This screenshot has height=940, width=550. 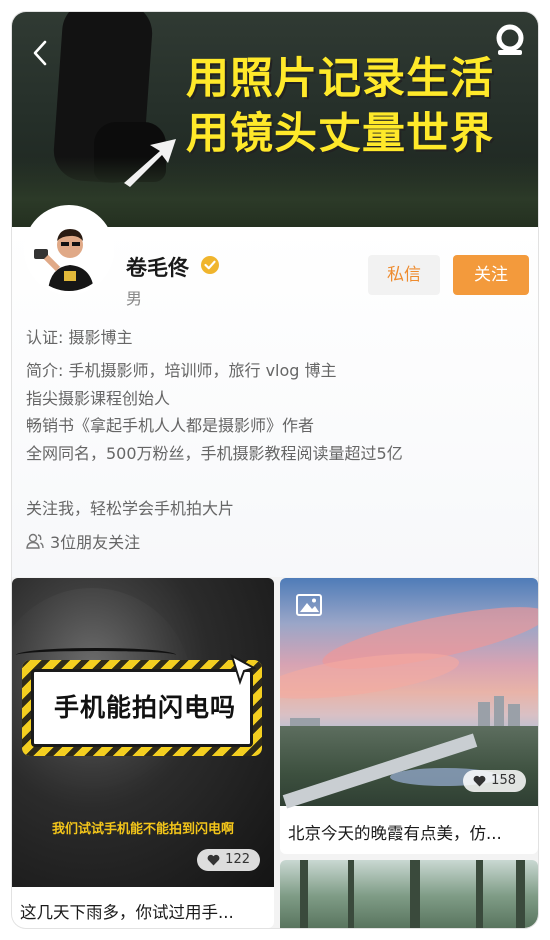 I want to click on bio-spacer, so click(x=214, y=481).